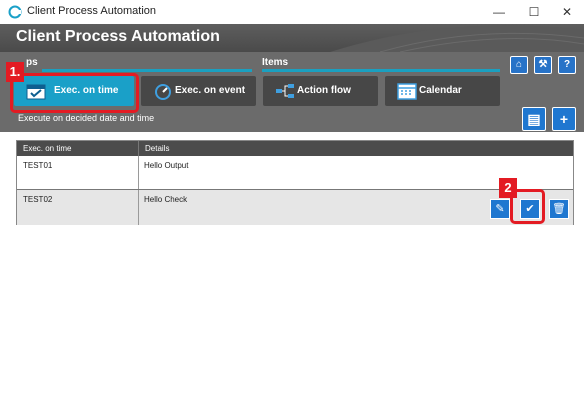 The width and height of the screenshot is (584, 401). I want to click on tools-icon: ⚒, so click(543, 65).